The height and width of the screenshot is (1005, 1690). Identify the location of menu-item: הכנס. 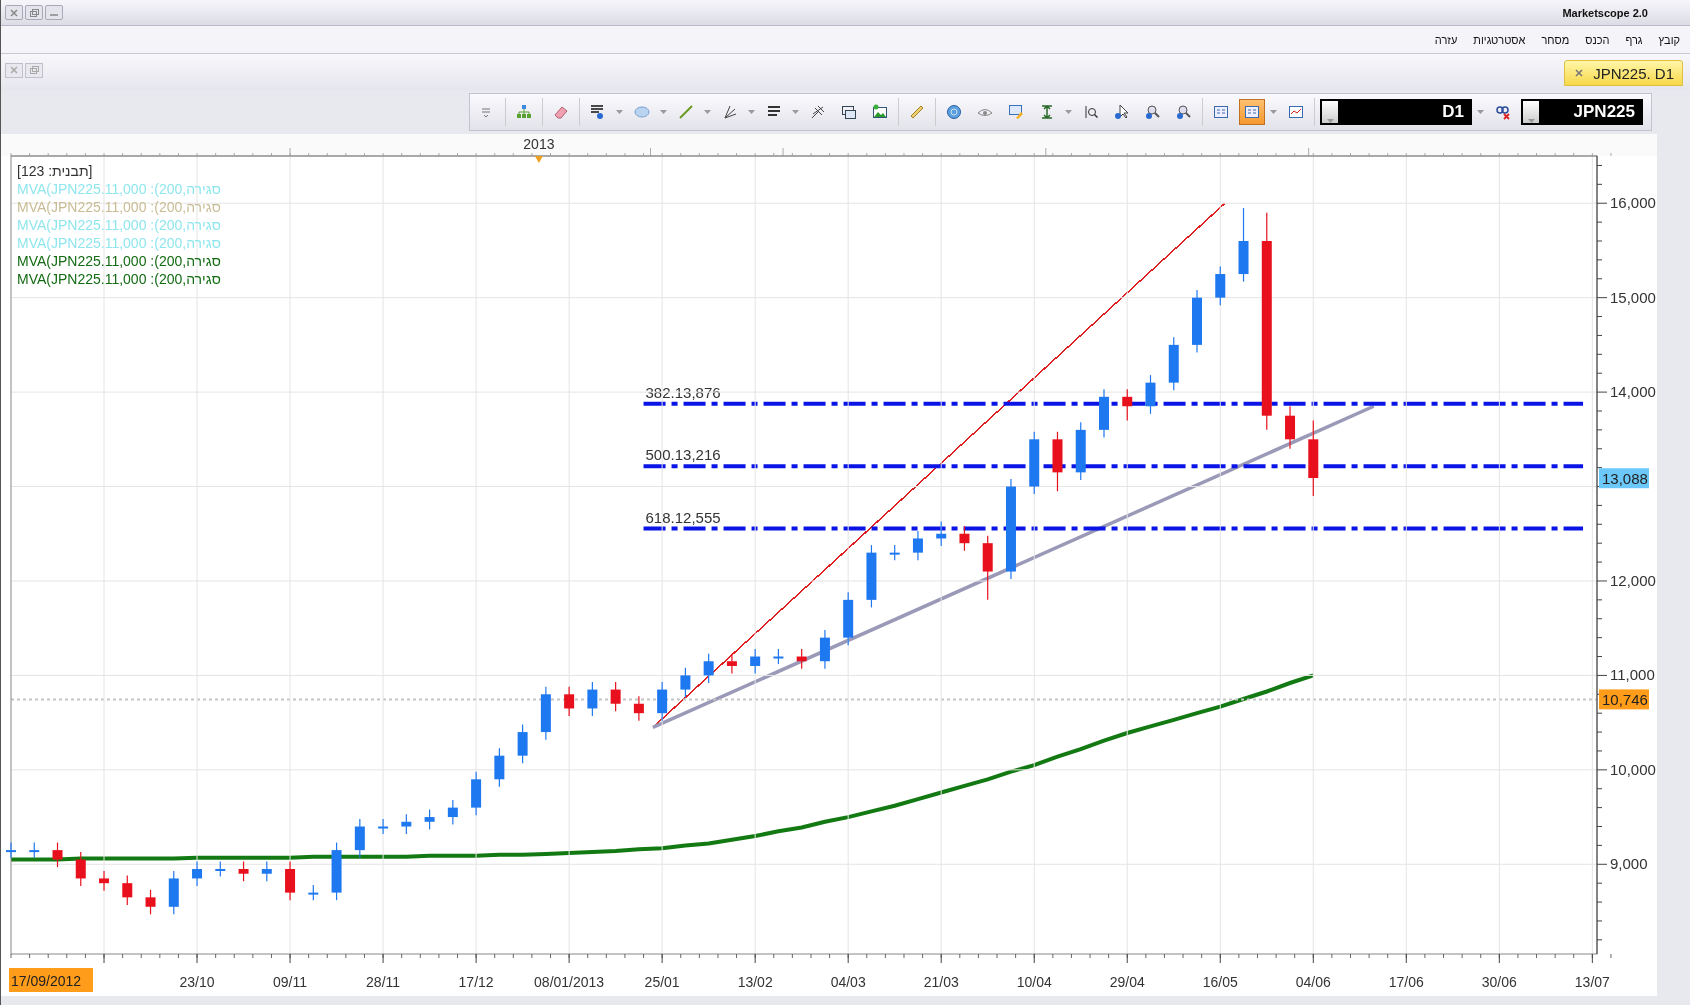
(1597, 39).